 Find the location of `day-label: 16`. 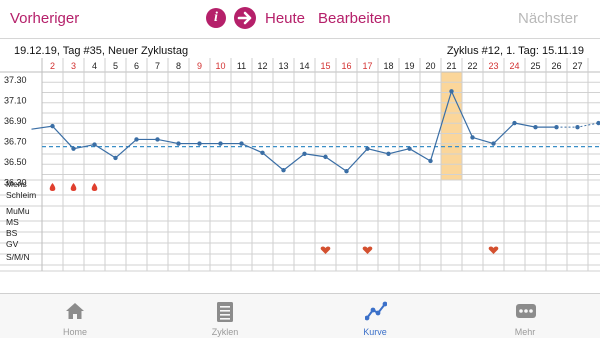

day-label: 16 is located at coordinates (346, 66).